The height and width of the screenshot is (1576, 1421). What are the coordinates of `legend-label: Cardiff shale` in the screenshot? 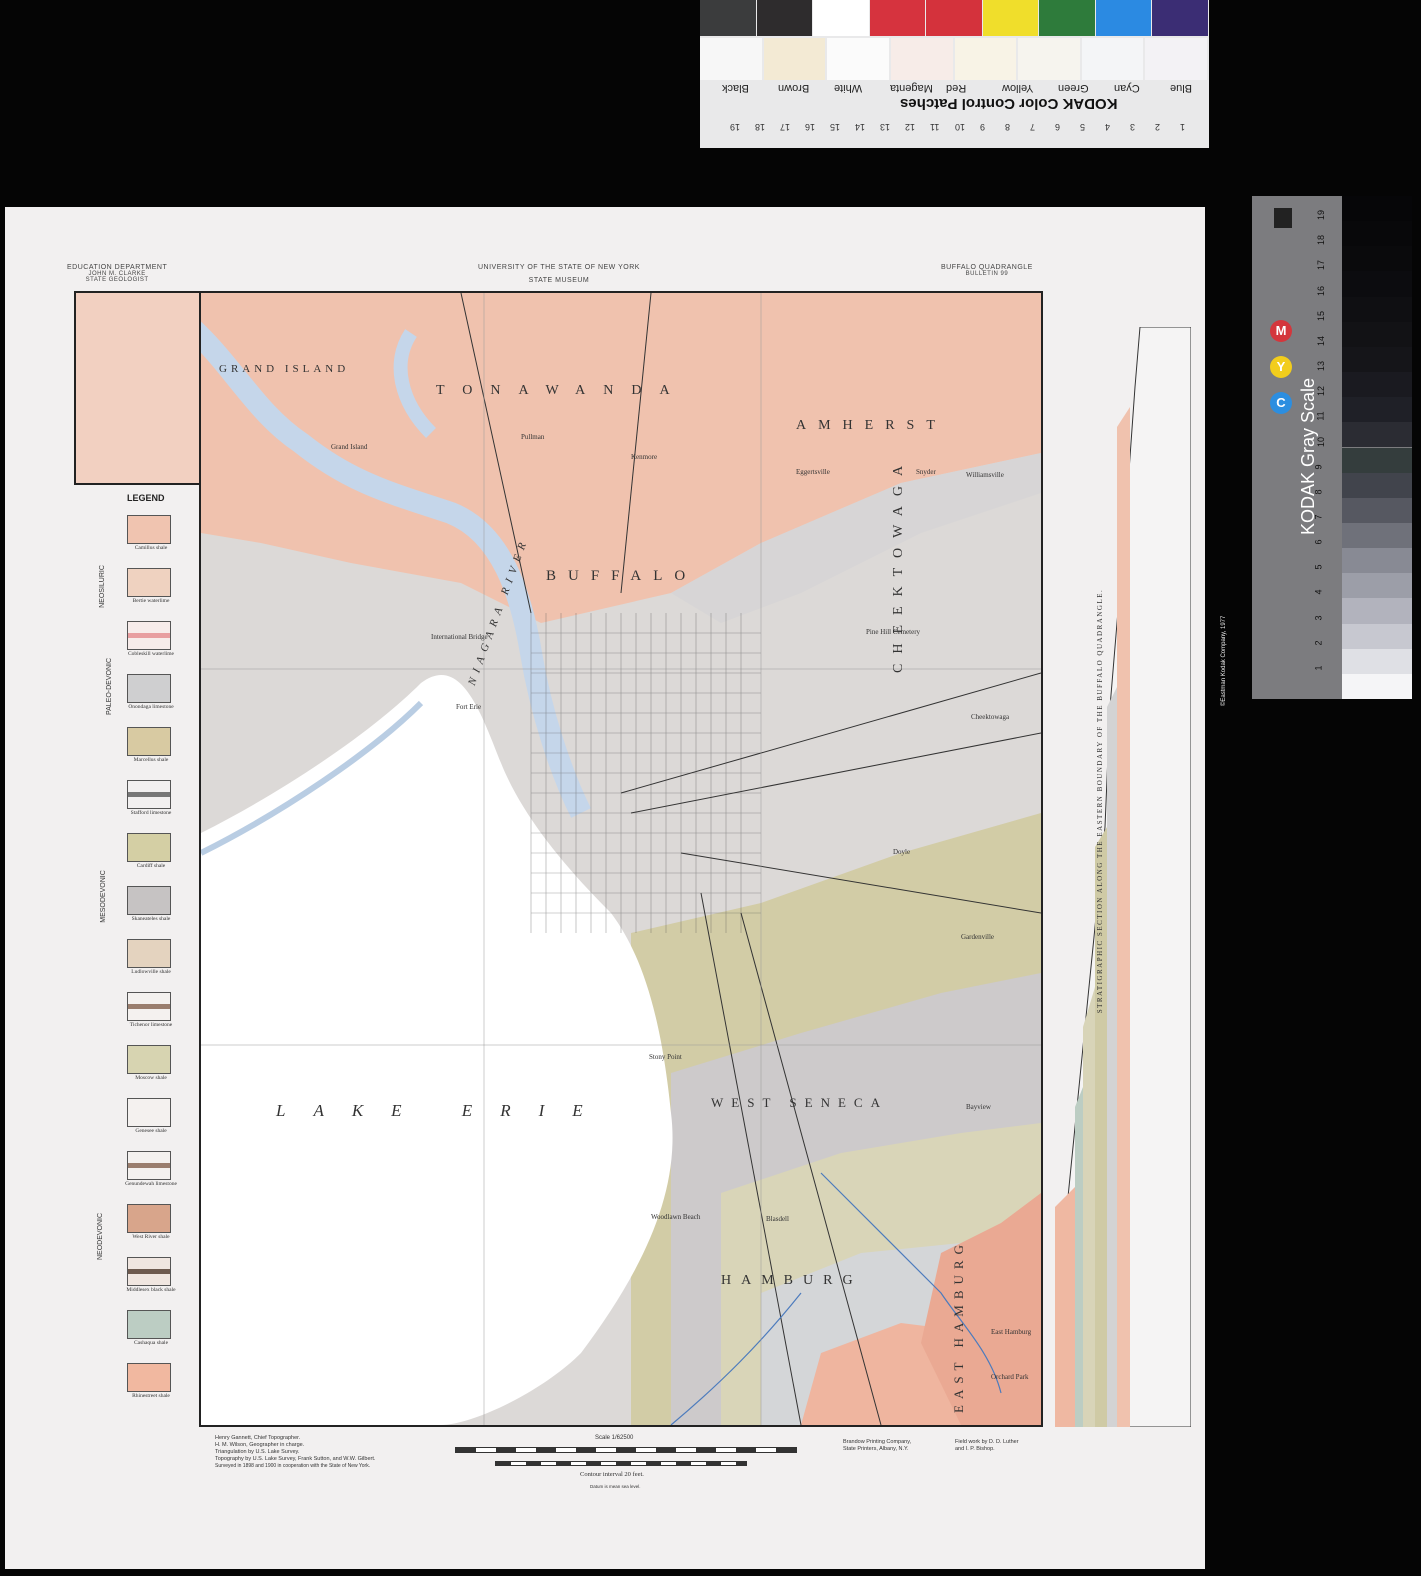 It's located at (151, 866).